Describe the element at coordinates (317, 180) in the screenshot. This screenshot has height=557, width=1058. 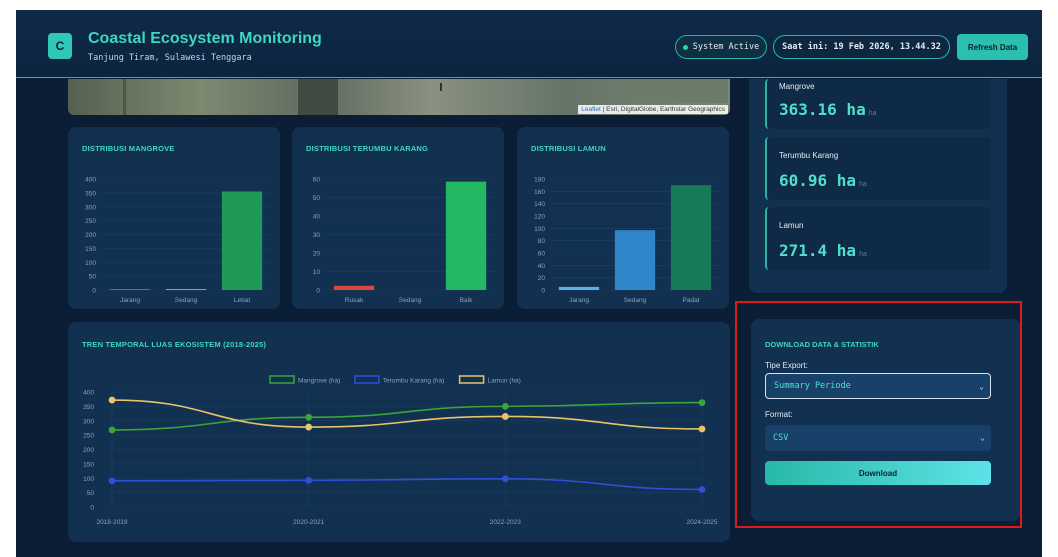
I see `y-tick-label: 60` at that location.